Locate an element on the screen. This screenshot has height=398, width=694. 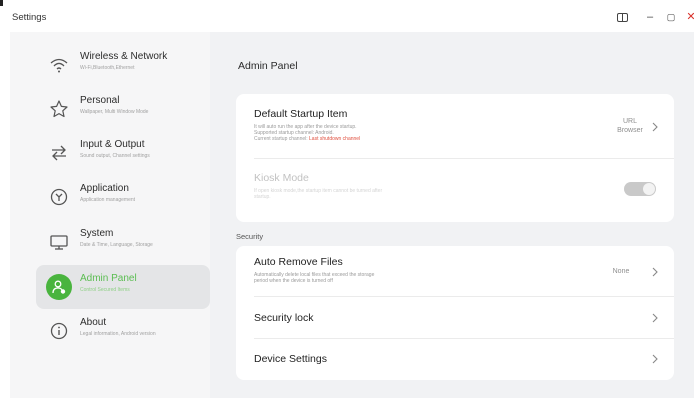
window-frame is located at coordinates (5, 215).